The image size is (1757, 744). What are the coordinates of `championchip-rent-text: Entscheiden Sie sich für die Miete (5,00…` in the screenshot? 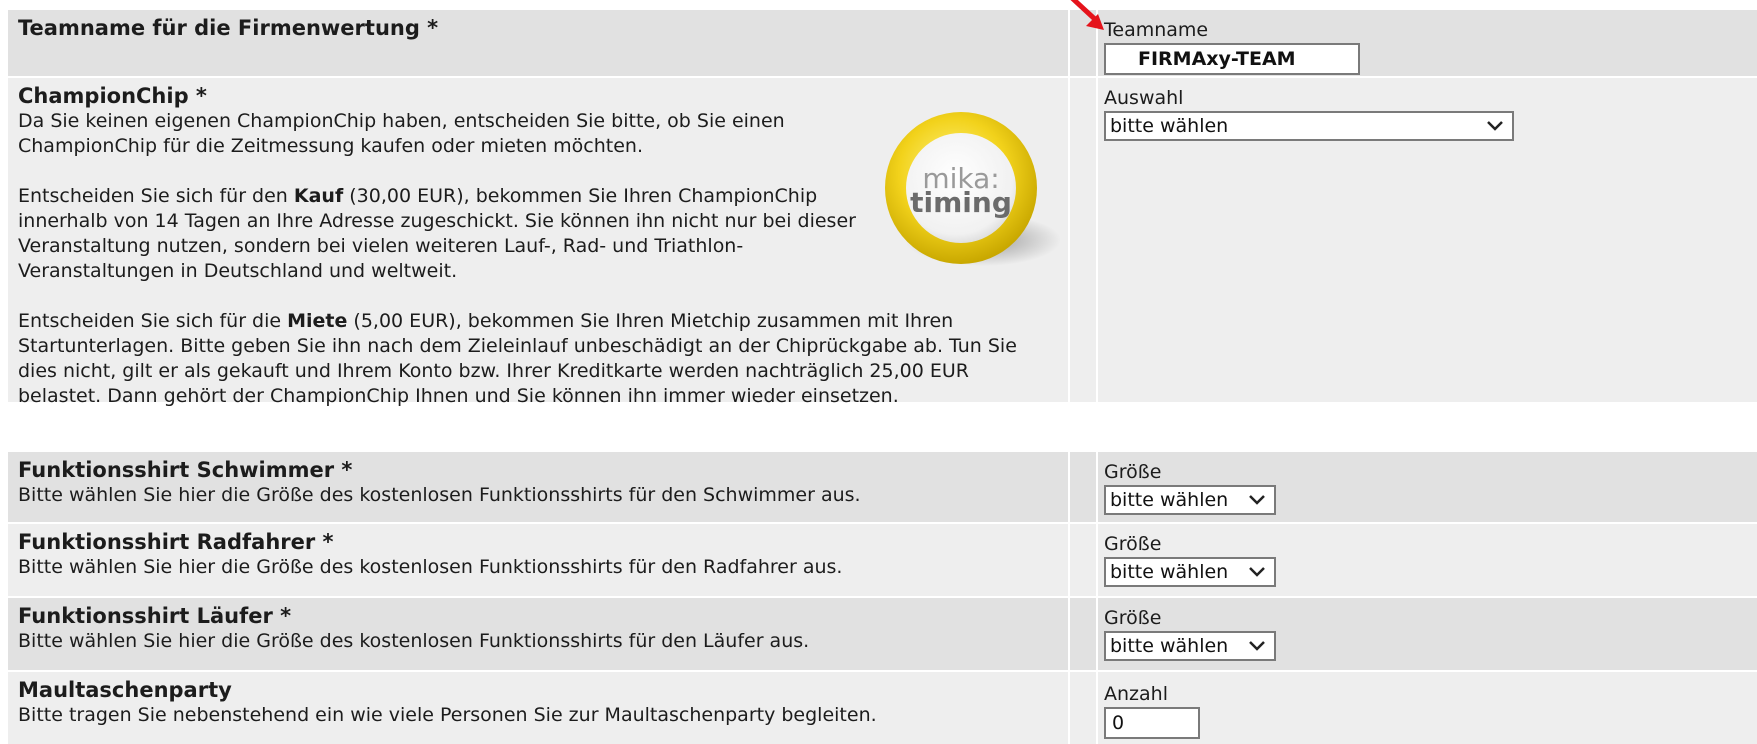 It's located at (517, 358).